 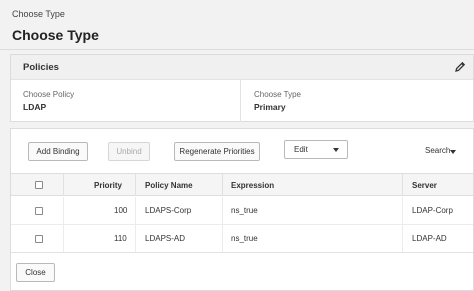 I want to click on search-button: Search, so click(x=440, y=150).